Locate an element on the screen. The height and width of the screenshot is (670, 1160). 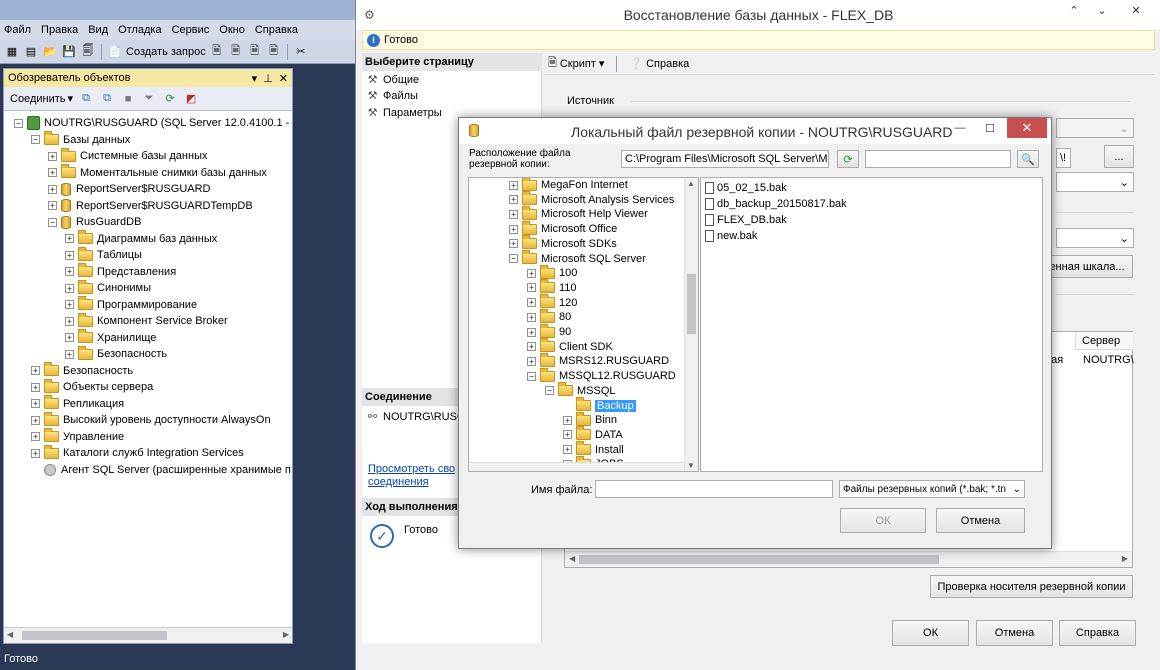
page-general: ⚒ Общие is located at coordinates (393, 79).